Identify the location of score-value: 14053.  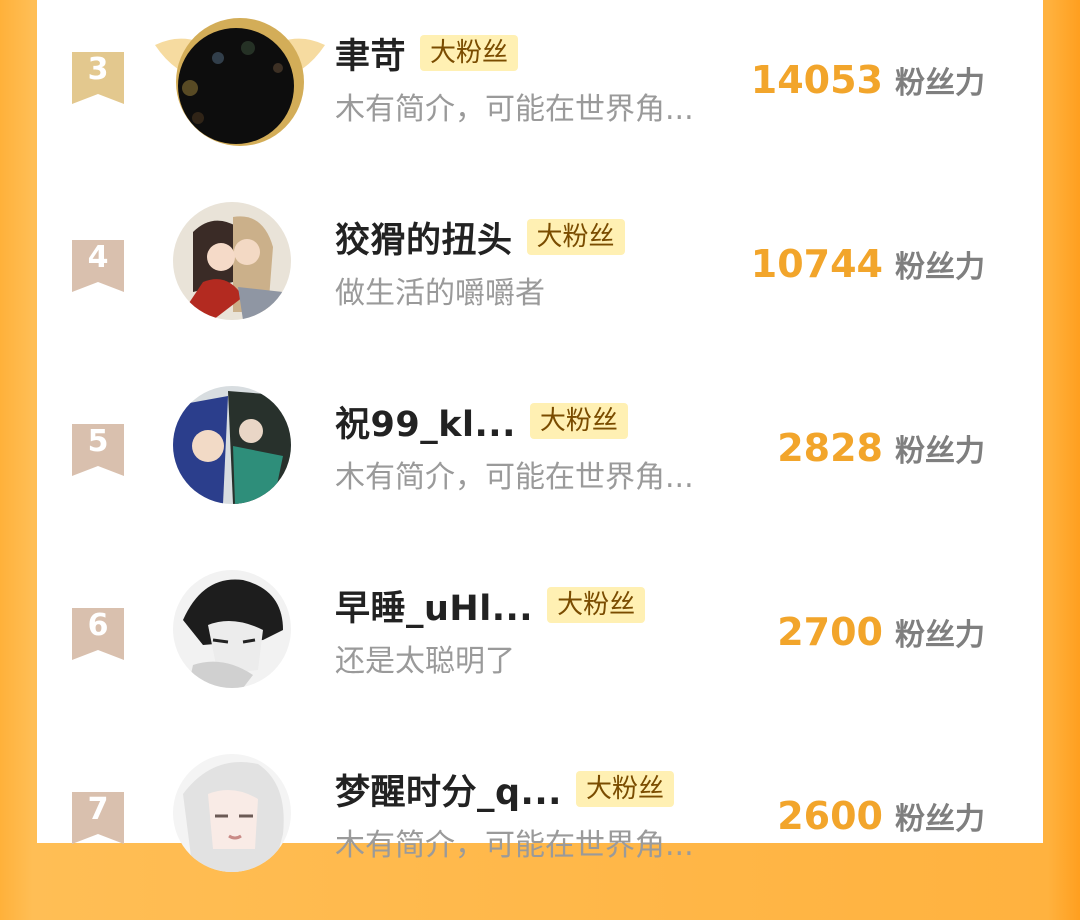
(816, 80).